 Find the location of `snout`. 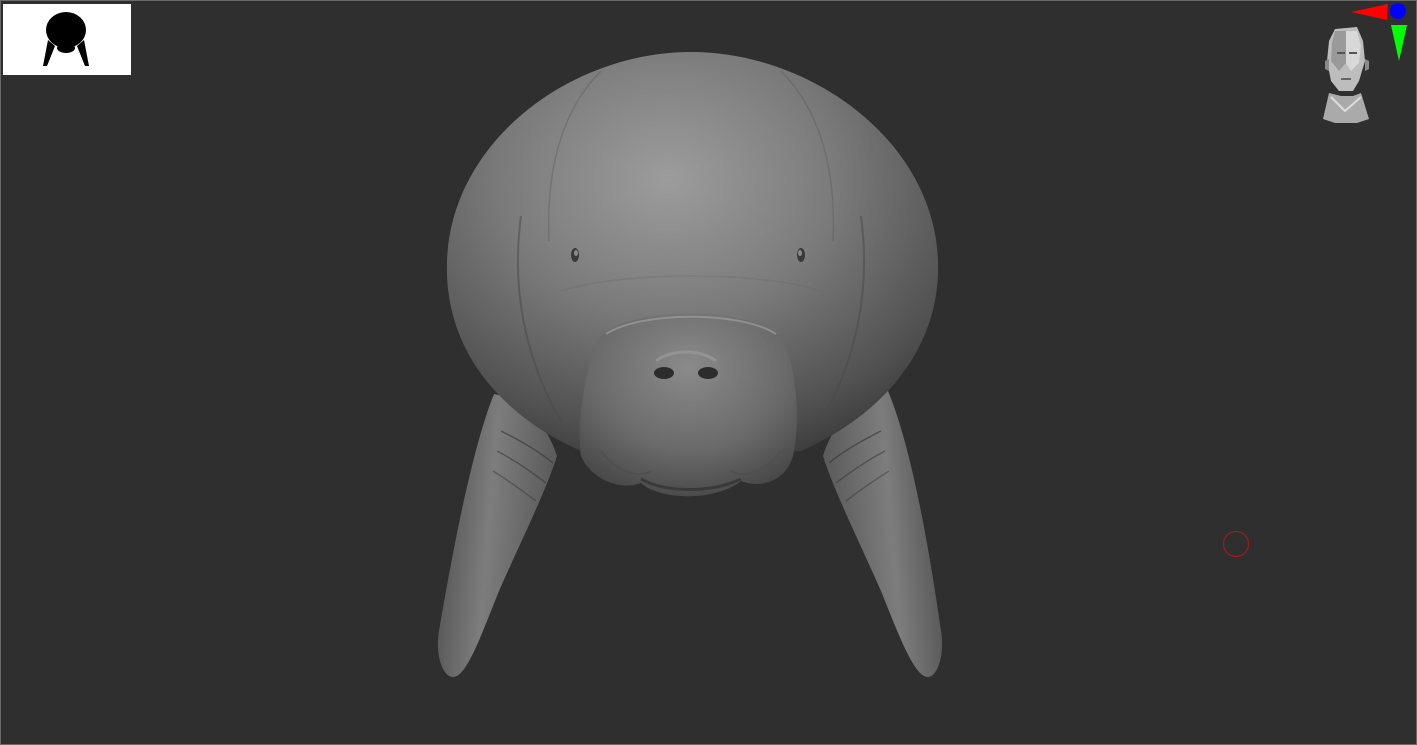

snout is located at coordinates (688, 405).